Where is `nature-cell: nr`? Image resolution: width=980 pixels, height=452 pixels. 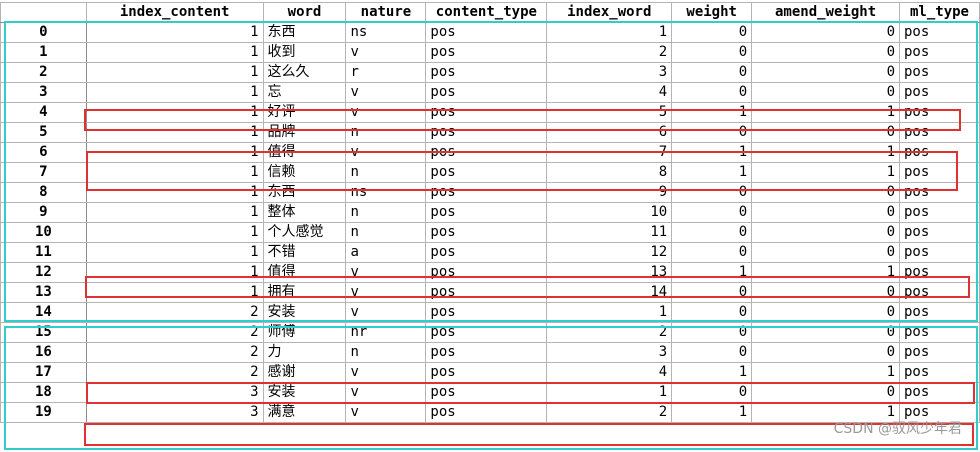
nature-cell: nr is located at coordinates (386, 332).